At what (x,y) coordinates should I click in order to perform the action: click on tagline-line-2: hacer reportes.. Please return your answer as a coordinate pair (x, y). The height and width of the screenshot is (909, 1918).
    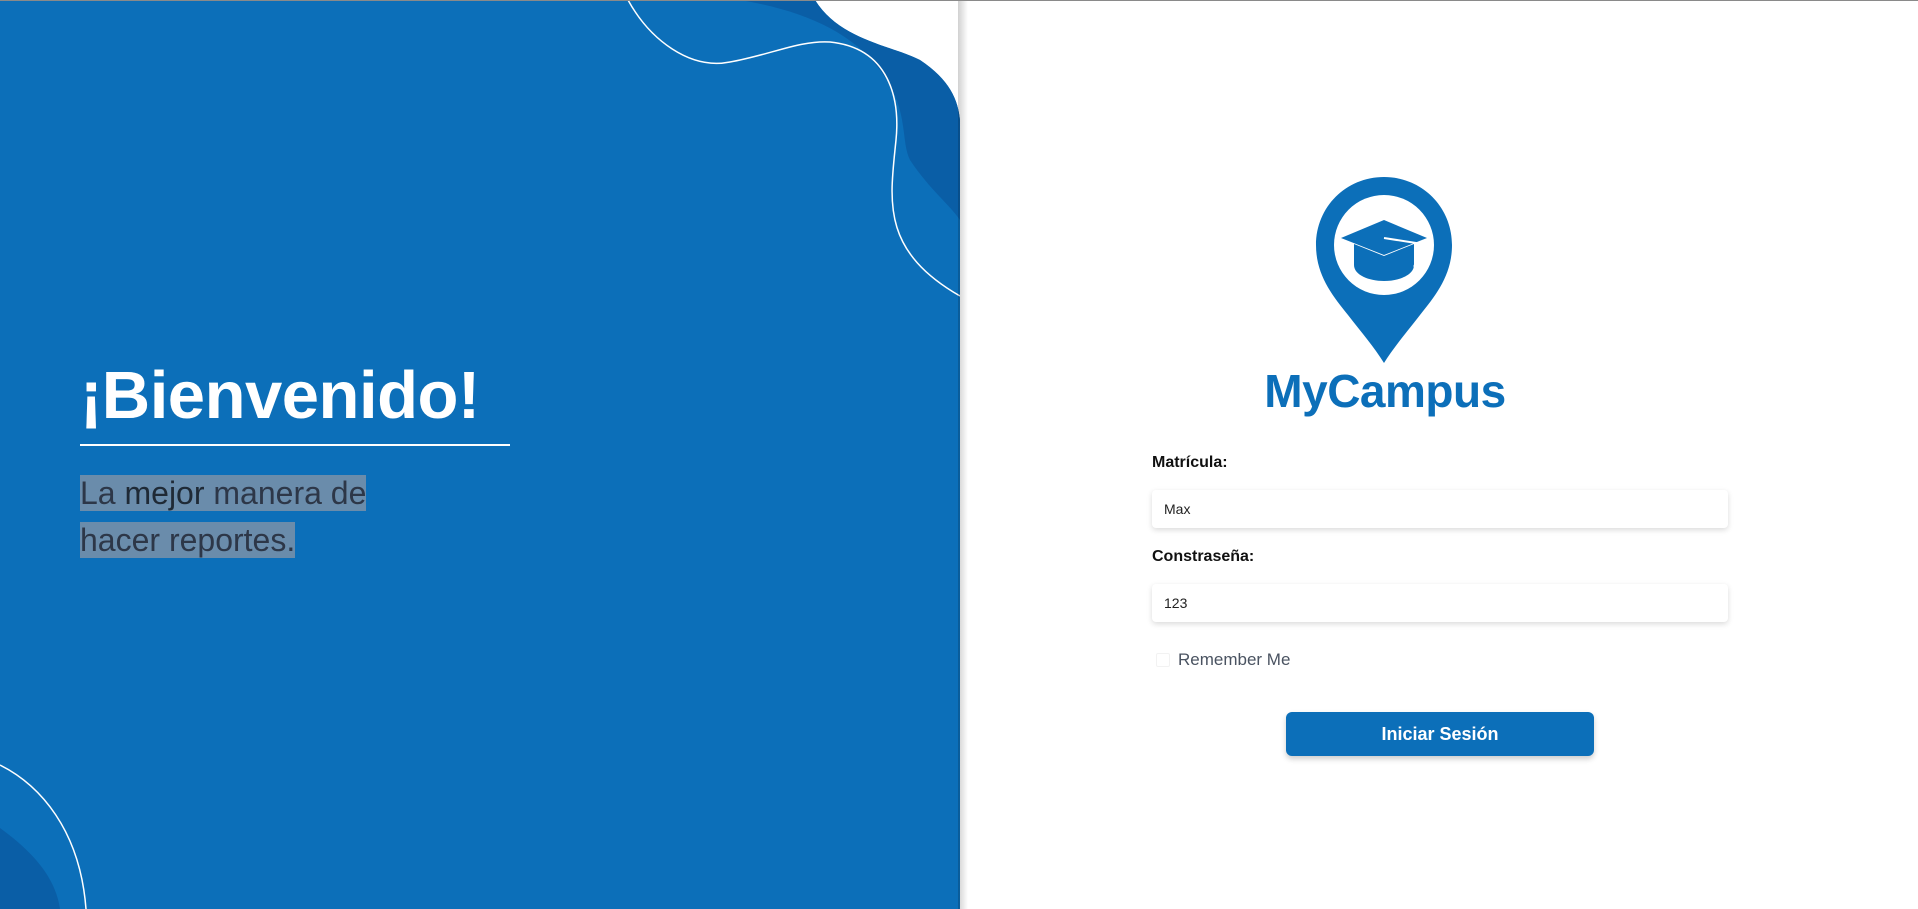
    Looking at the image, I should click on (188, 540).